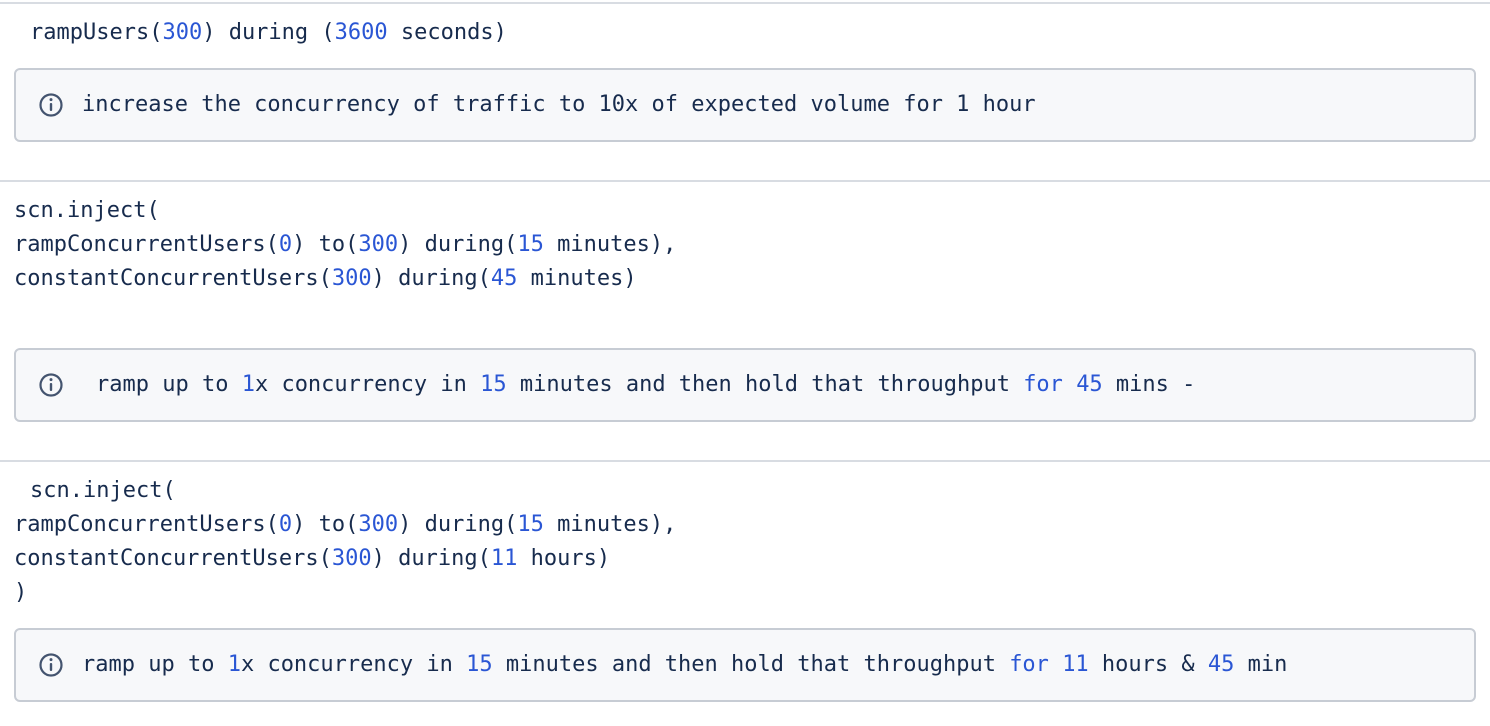 This screenshot has width=1490, height=726. I want to click on code-text: hours &, so click(1148, 664).